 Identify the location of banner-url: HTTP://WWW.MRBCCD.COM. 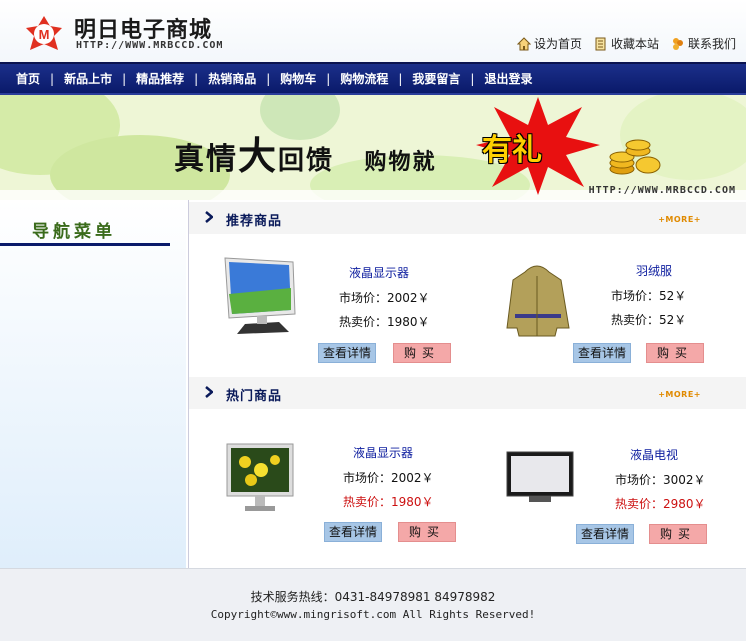
(662, 190).